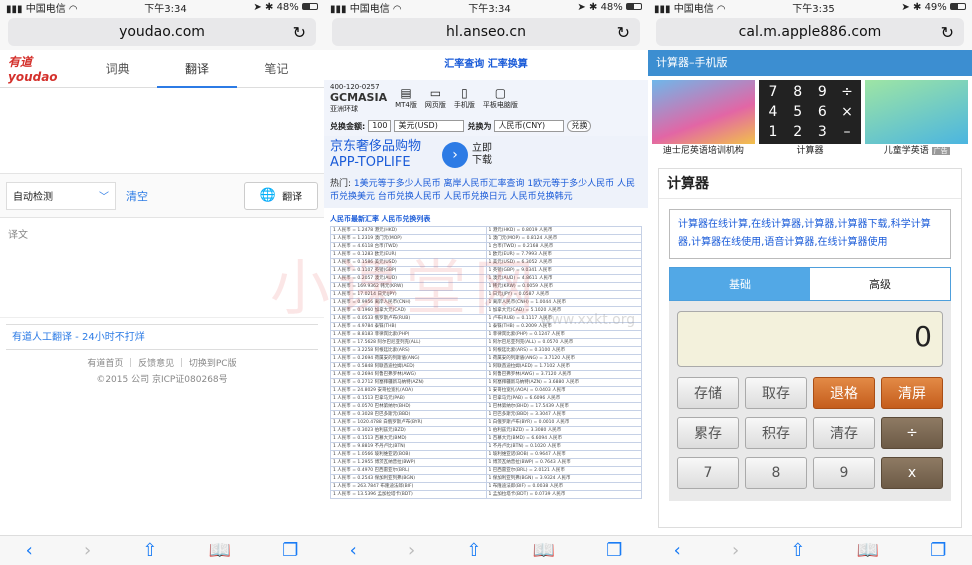  I want to click on tab-advanced: 高级, so click(880, 284).